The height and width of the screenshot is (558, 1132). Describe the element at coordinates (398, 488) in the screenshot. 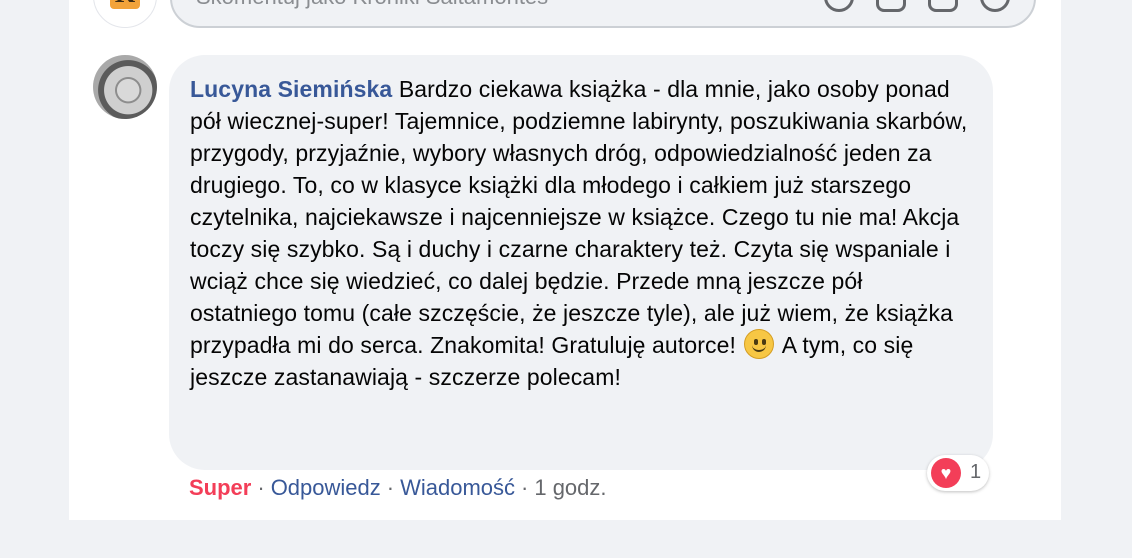

I see `comment-actions: Super · Odpowiedz · Wiadomość · 1 godz.` at that location.